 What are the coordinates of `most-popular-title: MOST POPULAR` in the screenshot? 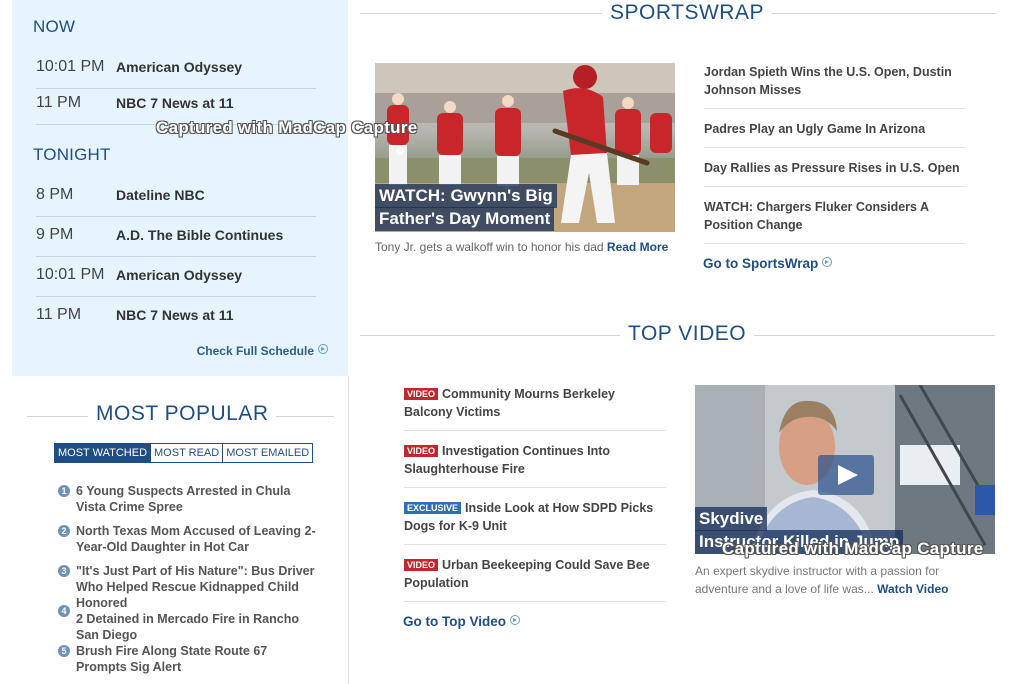 It's located at (182, 414).